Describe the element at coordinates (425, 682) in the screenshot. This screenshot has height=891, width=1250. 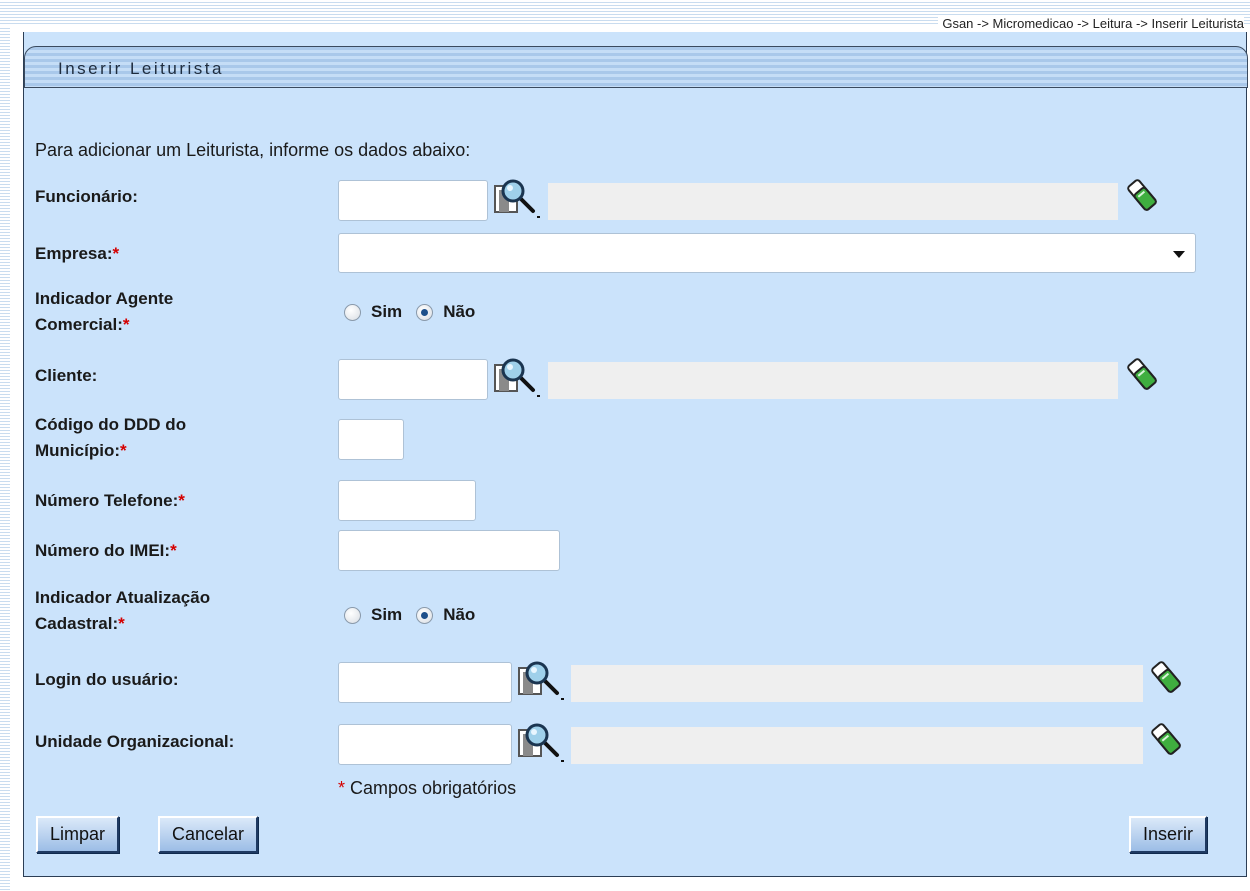
I see `login-input` at that location.